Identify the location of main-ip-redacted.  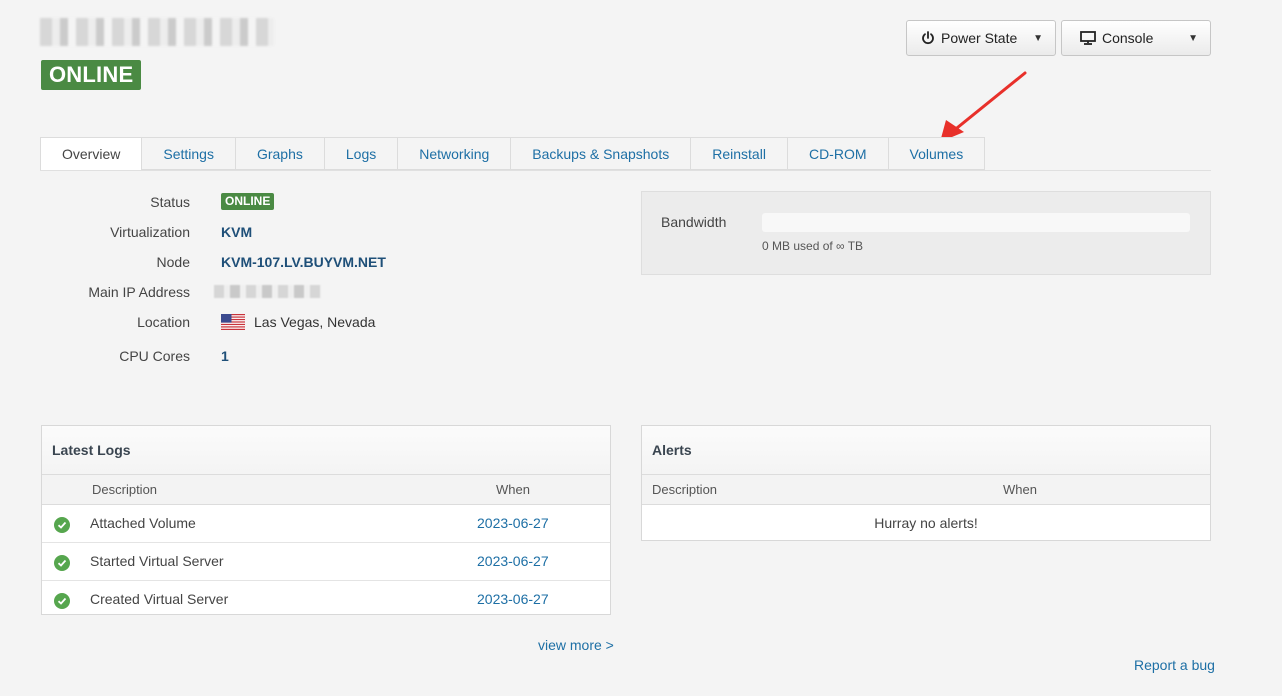
(267, 291).